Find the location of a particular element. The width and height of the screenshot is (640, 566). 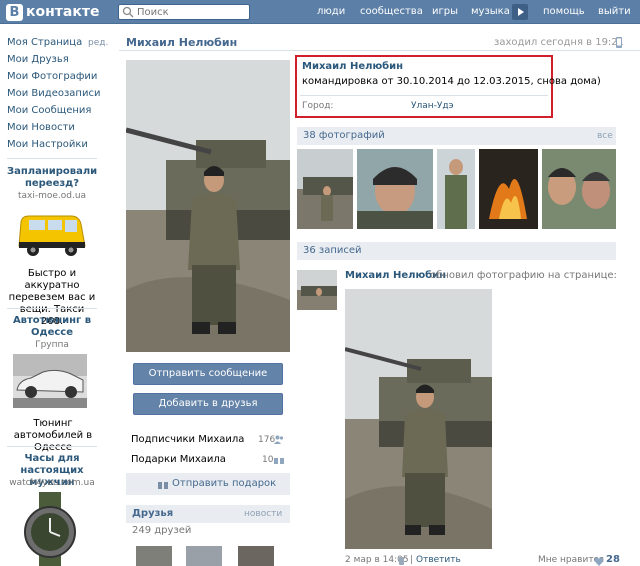

post-reply-link: Ответить is located at coordinates (438, 560).